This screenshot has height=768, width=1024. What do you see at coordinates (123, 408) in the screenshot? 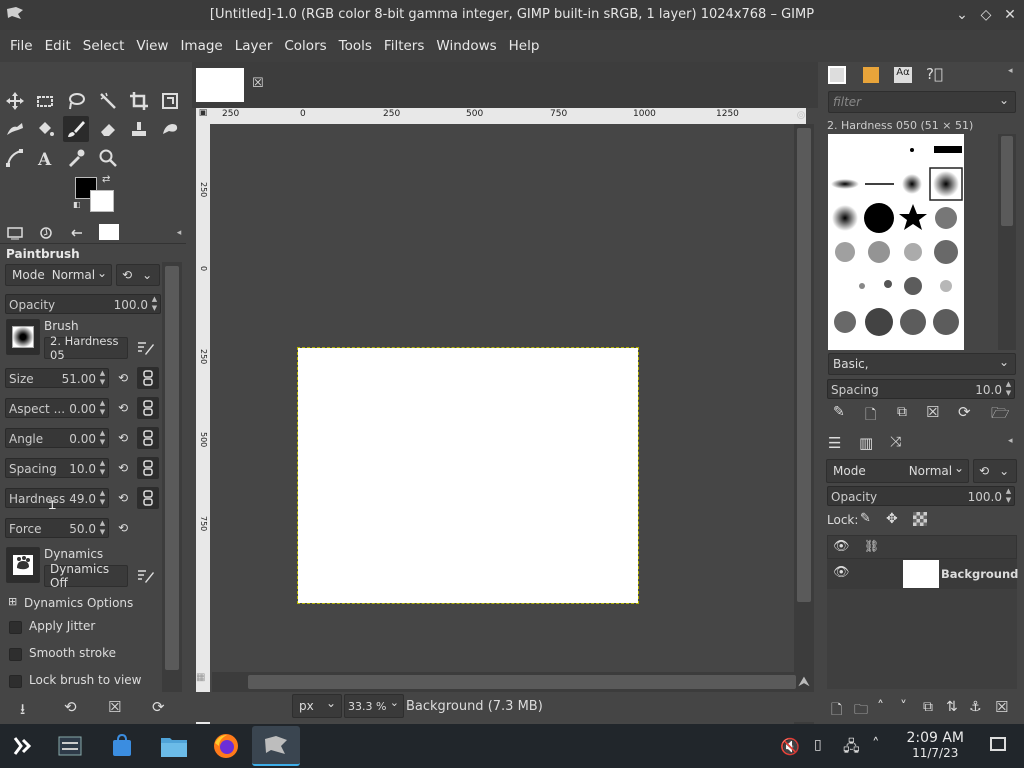
I see `aspect-reset-icon: ⟲` at bounding box center [123, 408].